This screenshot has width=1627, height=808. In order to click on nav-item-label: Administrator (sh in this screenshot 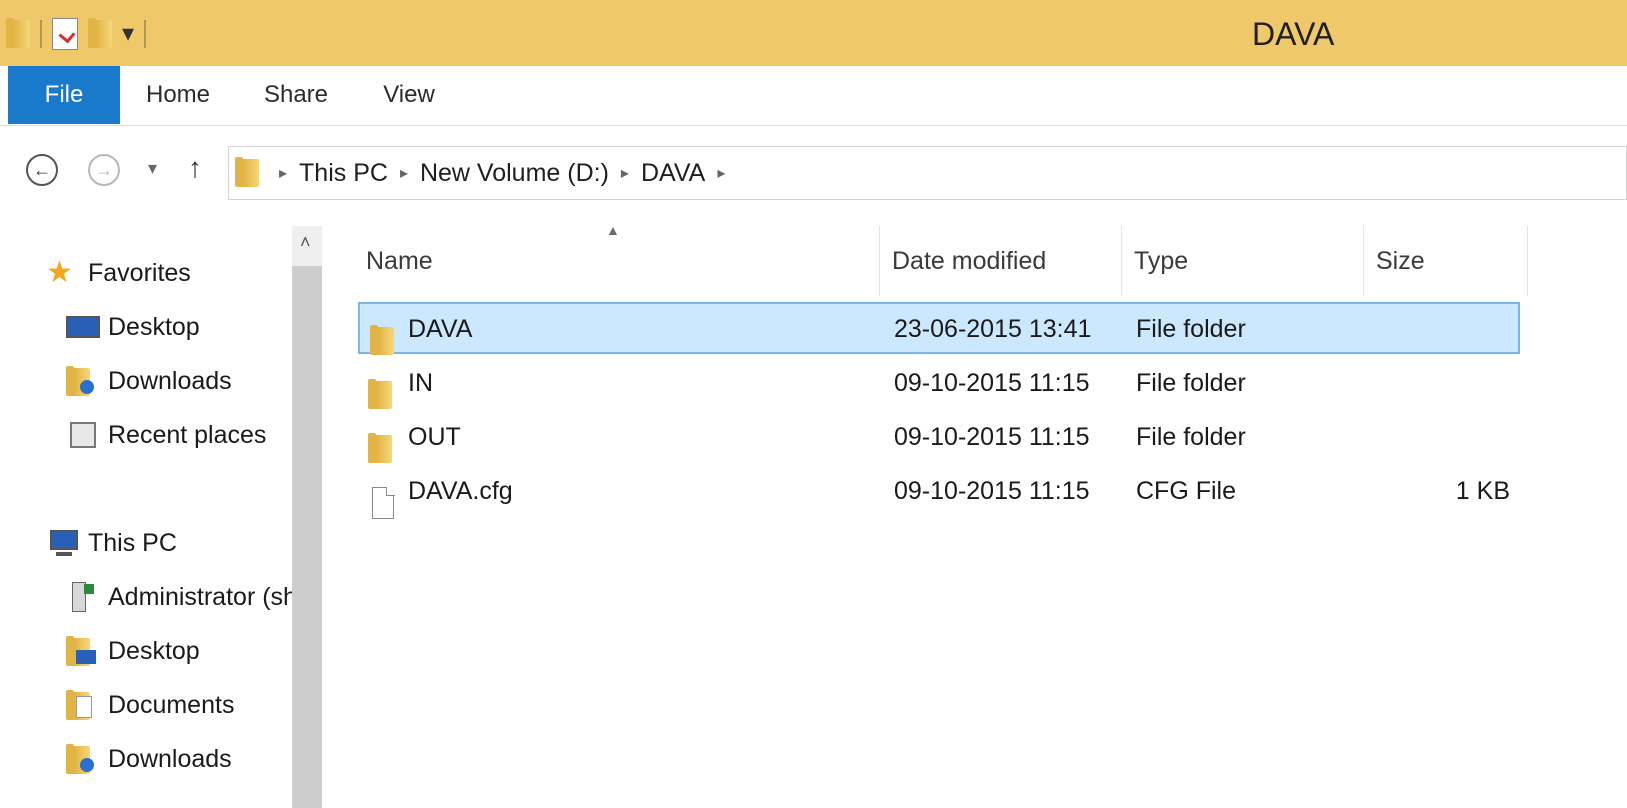, I will do `click(200, 596)`.